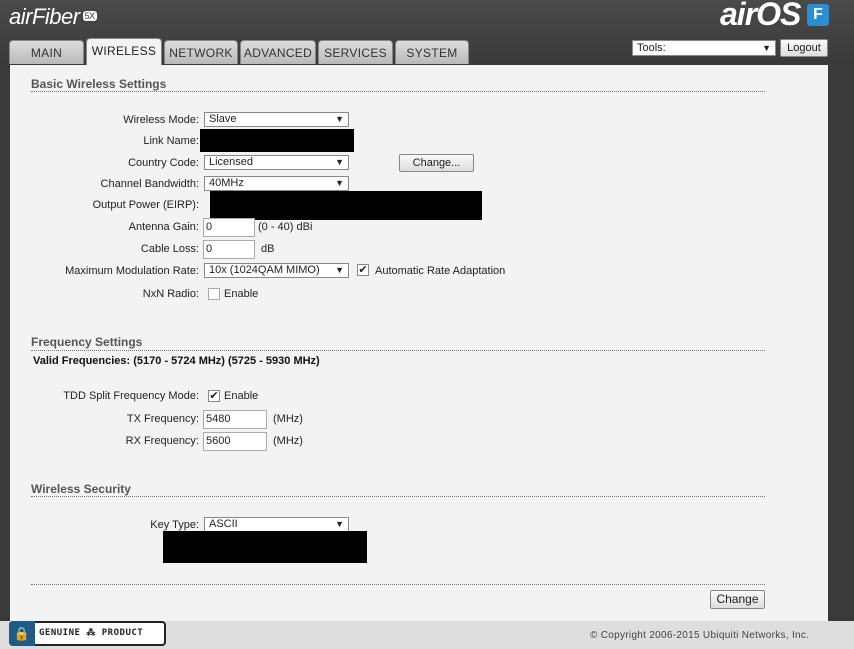 The width and height of the screenshot is (854, 649). I want to click on channel-bandwidth-value: 40MHz, so click(226, 183).